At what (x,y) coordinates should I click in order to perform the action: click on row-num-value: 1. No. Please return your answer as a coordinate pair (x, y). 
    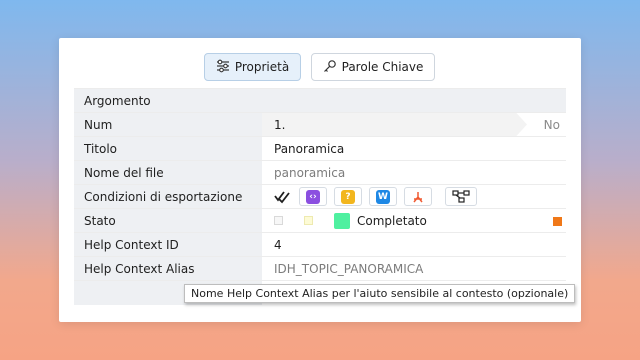
    Looking at the image, I should click on (414, 124).